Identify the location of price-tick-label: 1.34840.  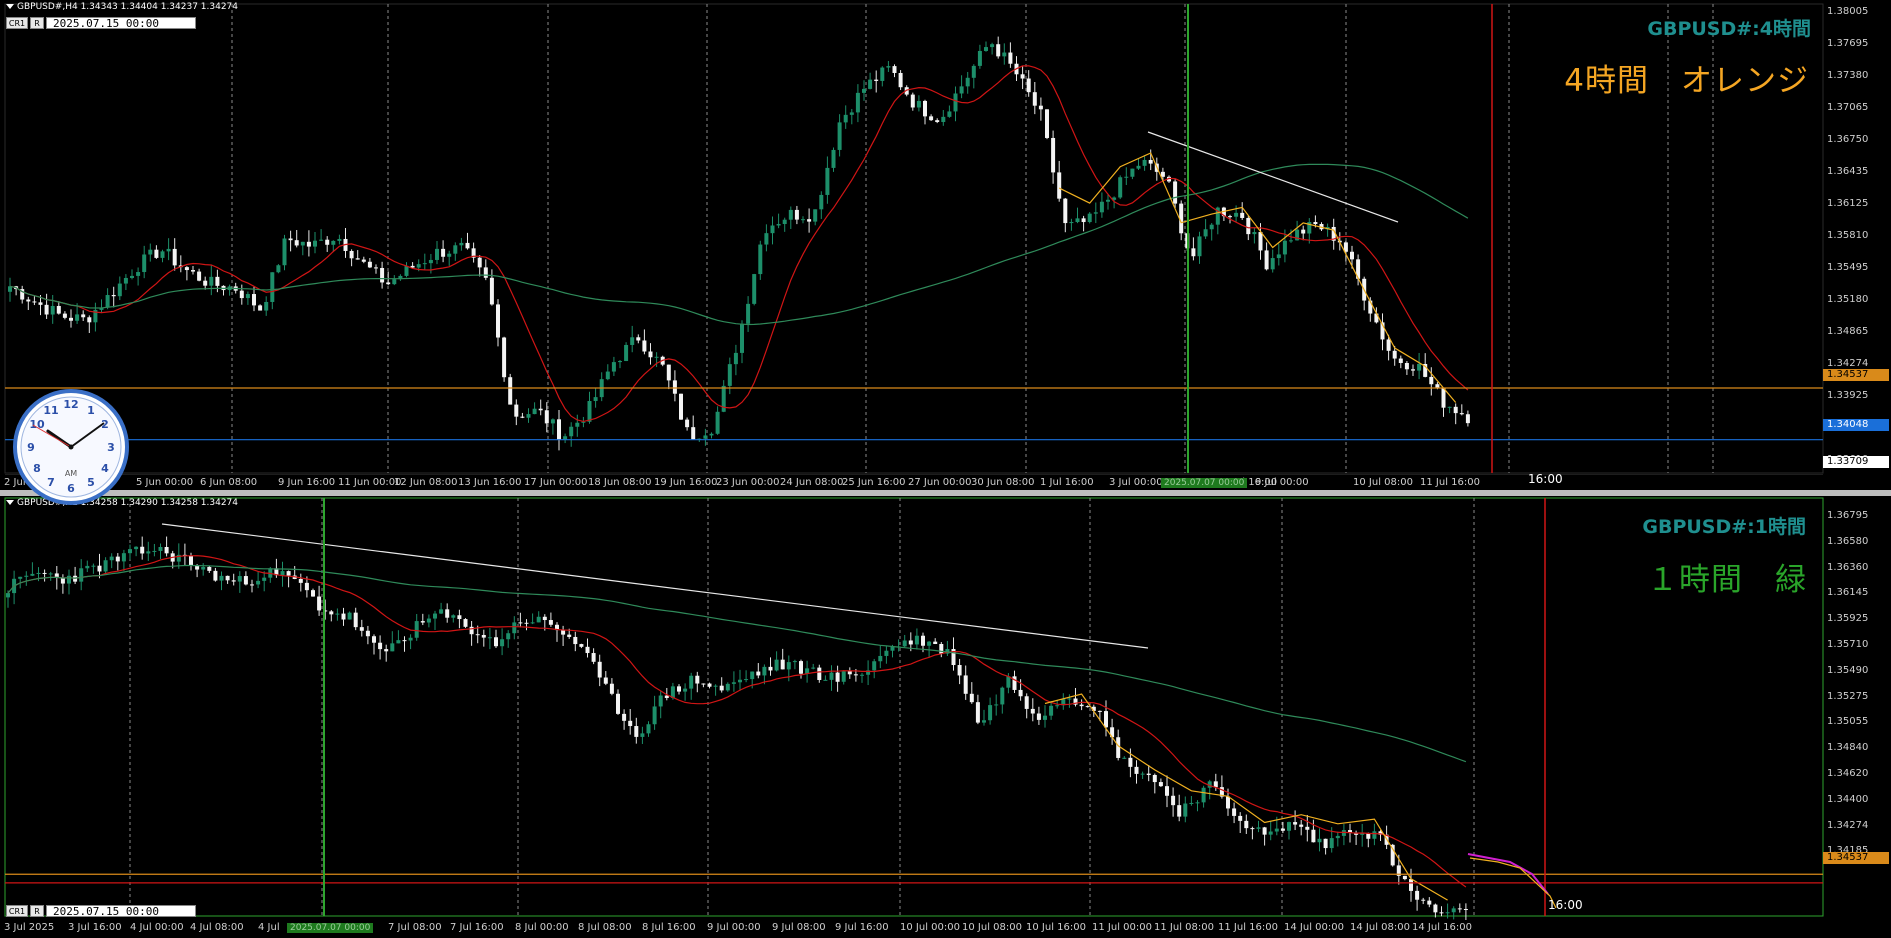
(1848, 748).